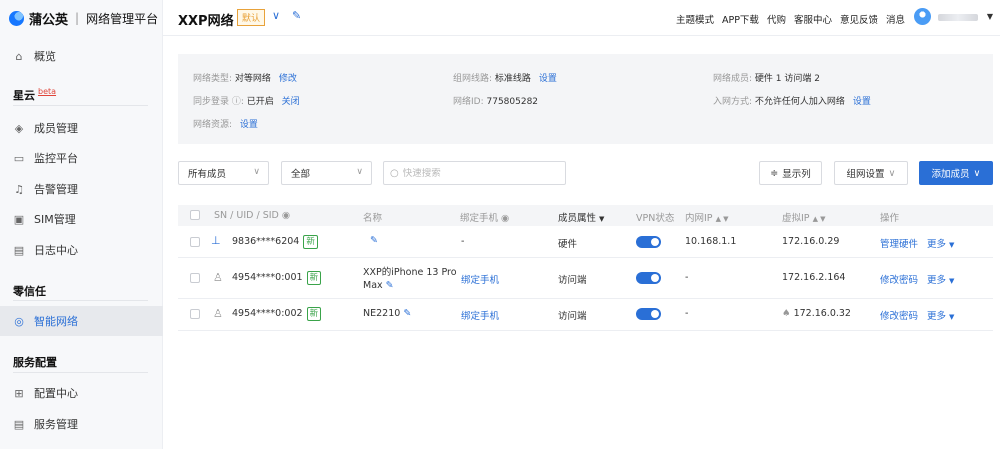 The image size is (1000, 449). What do you see at coordinates (81, 393) in the screenshot?
I see `sidebar-item-config-center: ⊞ 配置中心` at bounding box center [81, 393].